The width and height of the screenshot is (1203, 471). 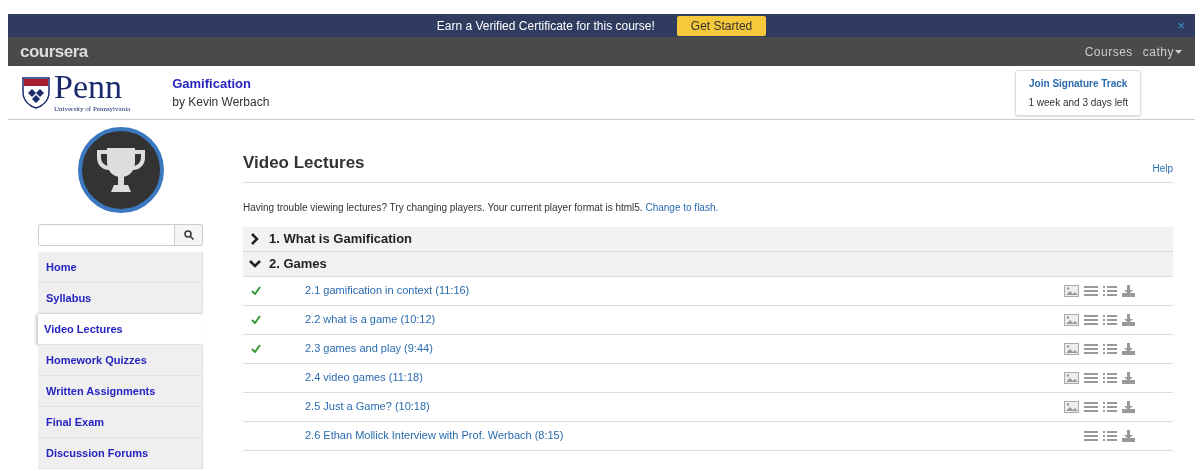 I want to click on sidebar-item: Homework Quizzes, so click(x=120, y=360).